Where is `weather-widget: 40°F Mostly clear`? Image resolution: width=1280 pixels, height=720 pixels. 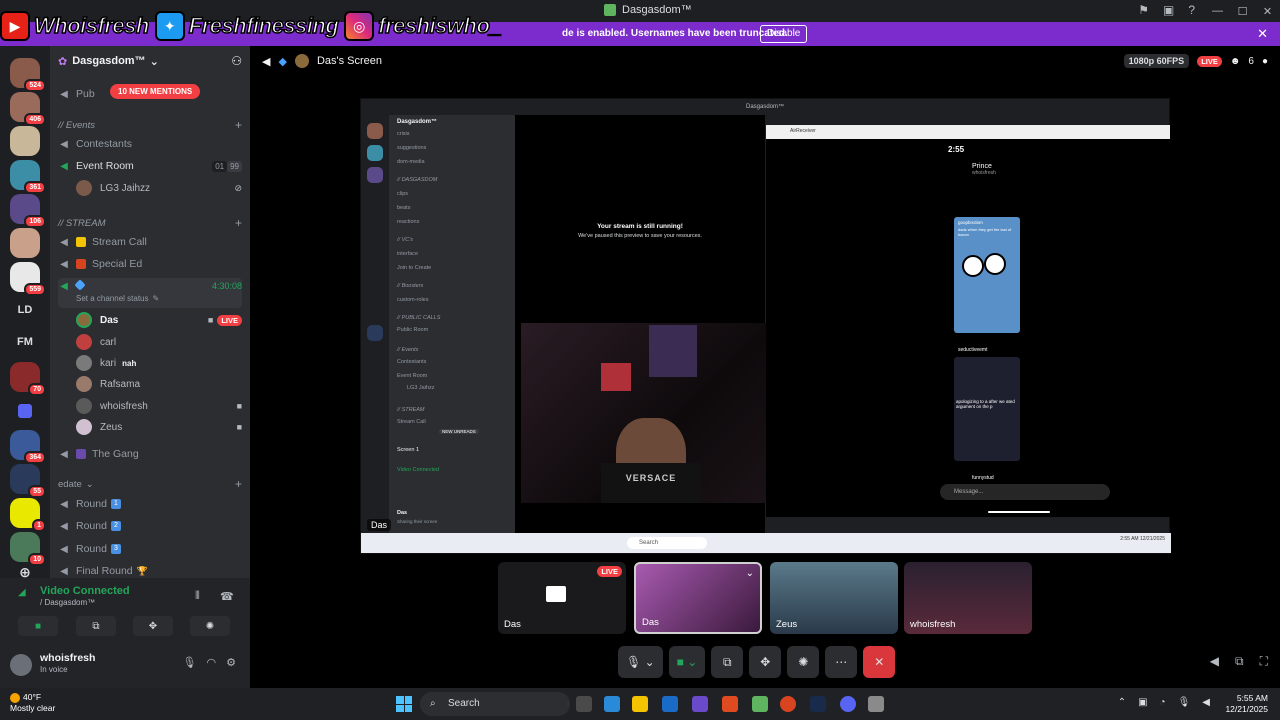
weather-widget: 40°F Mostly clear is located at coordinates (32, 703).